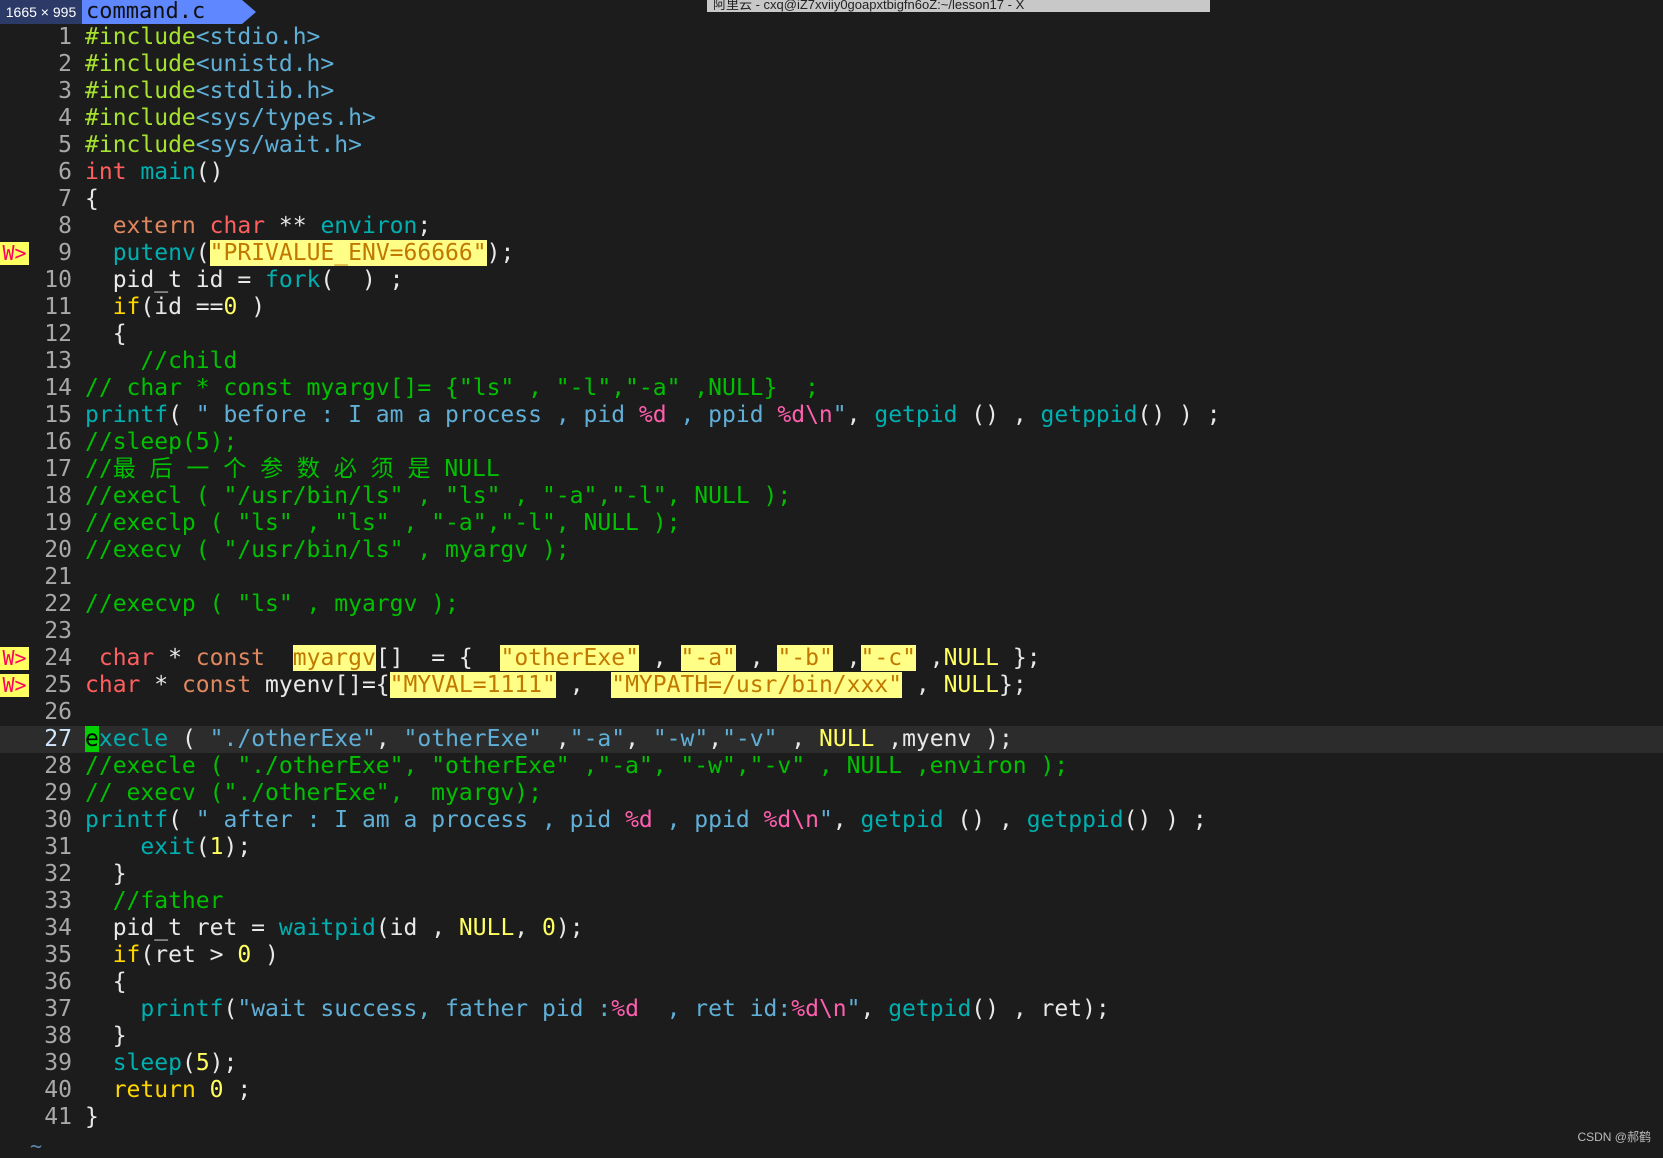  What do you see at coordinates (348, 253) in the screenshot?
I see `code-token: "PRIVALUE_ENV=66666"` at bounding box center [348, 253].